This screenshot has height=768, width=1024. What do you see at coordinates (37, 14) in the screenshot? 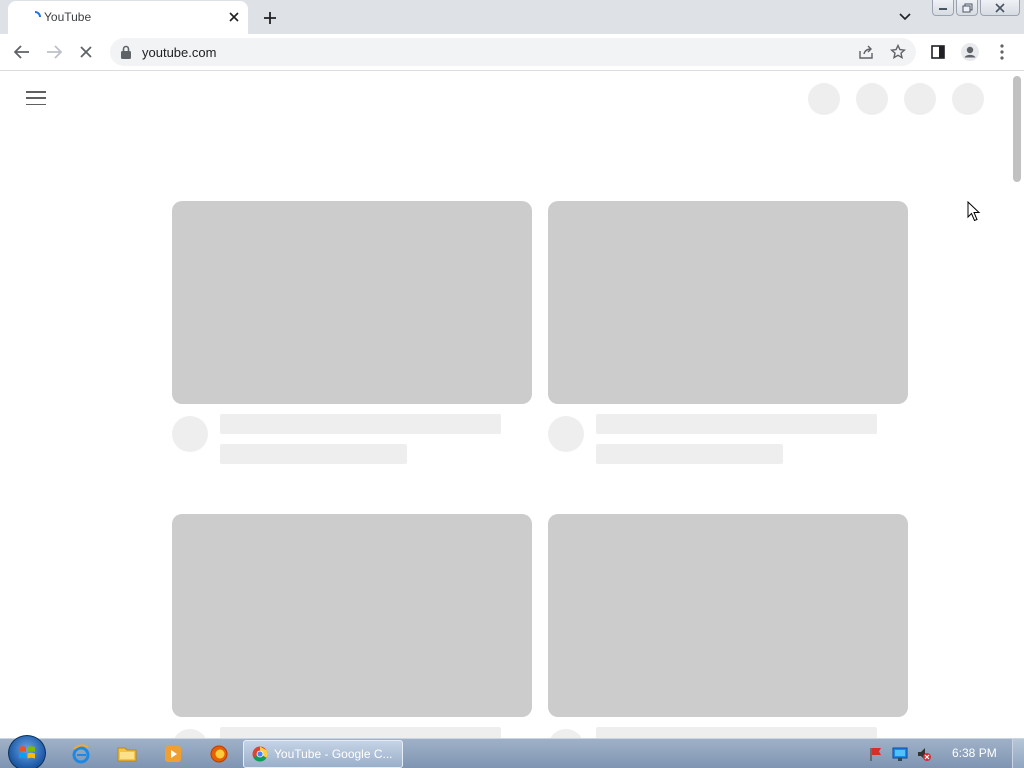
I see `loading-spinner-icon` at bounding box center [37, 14].